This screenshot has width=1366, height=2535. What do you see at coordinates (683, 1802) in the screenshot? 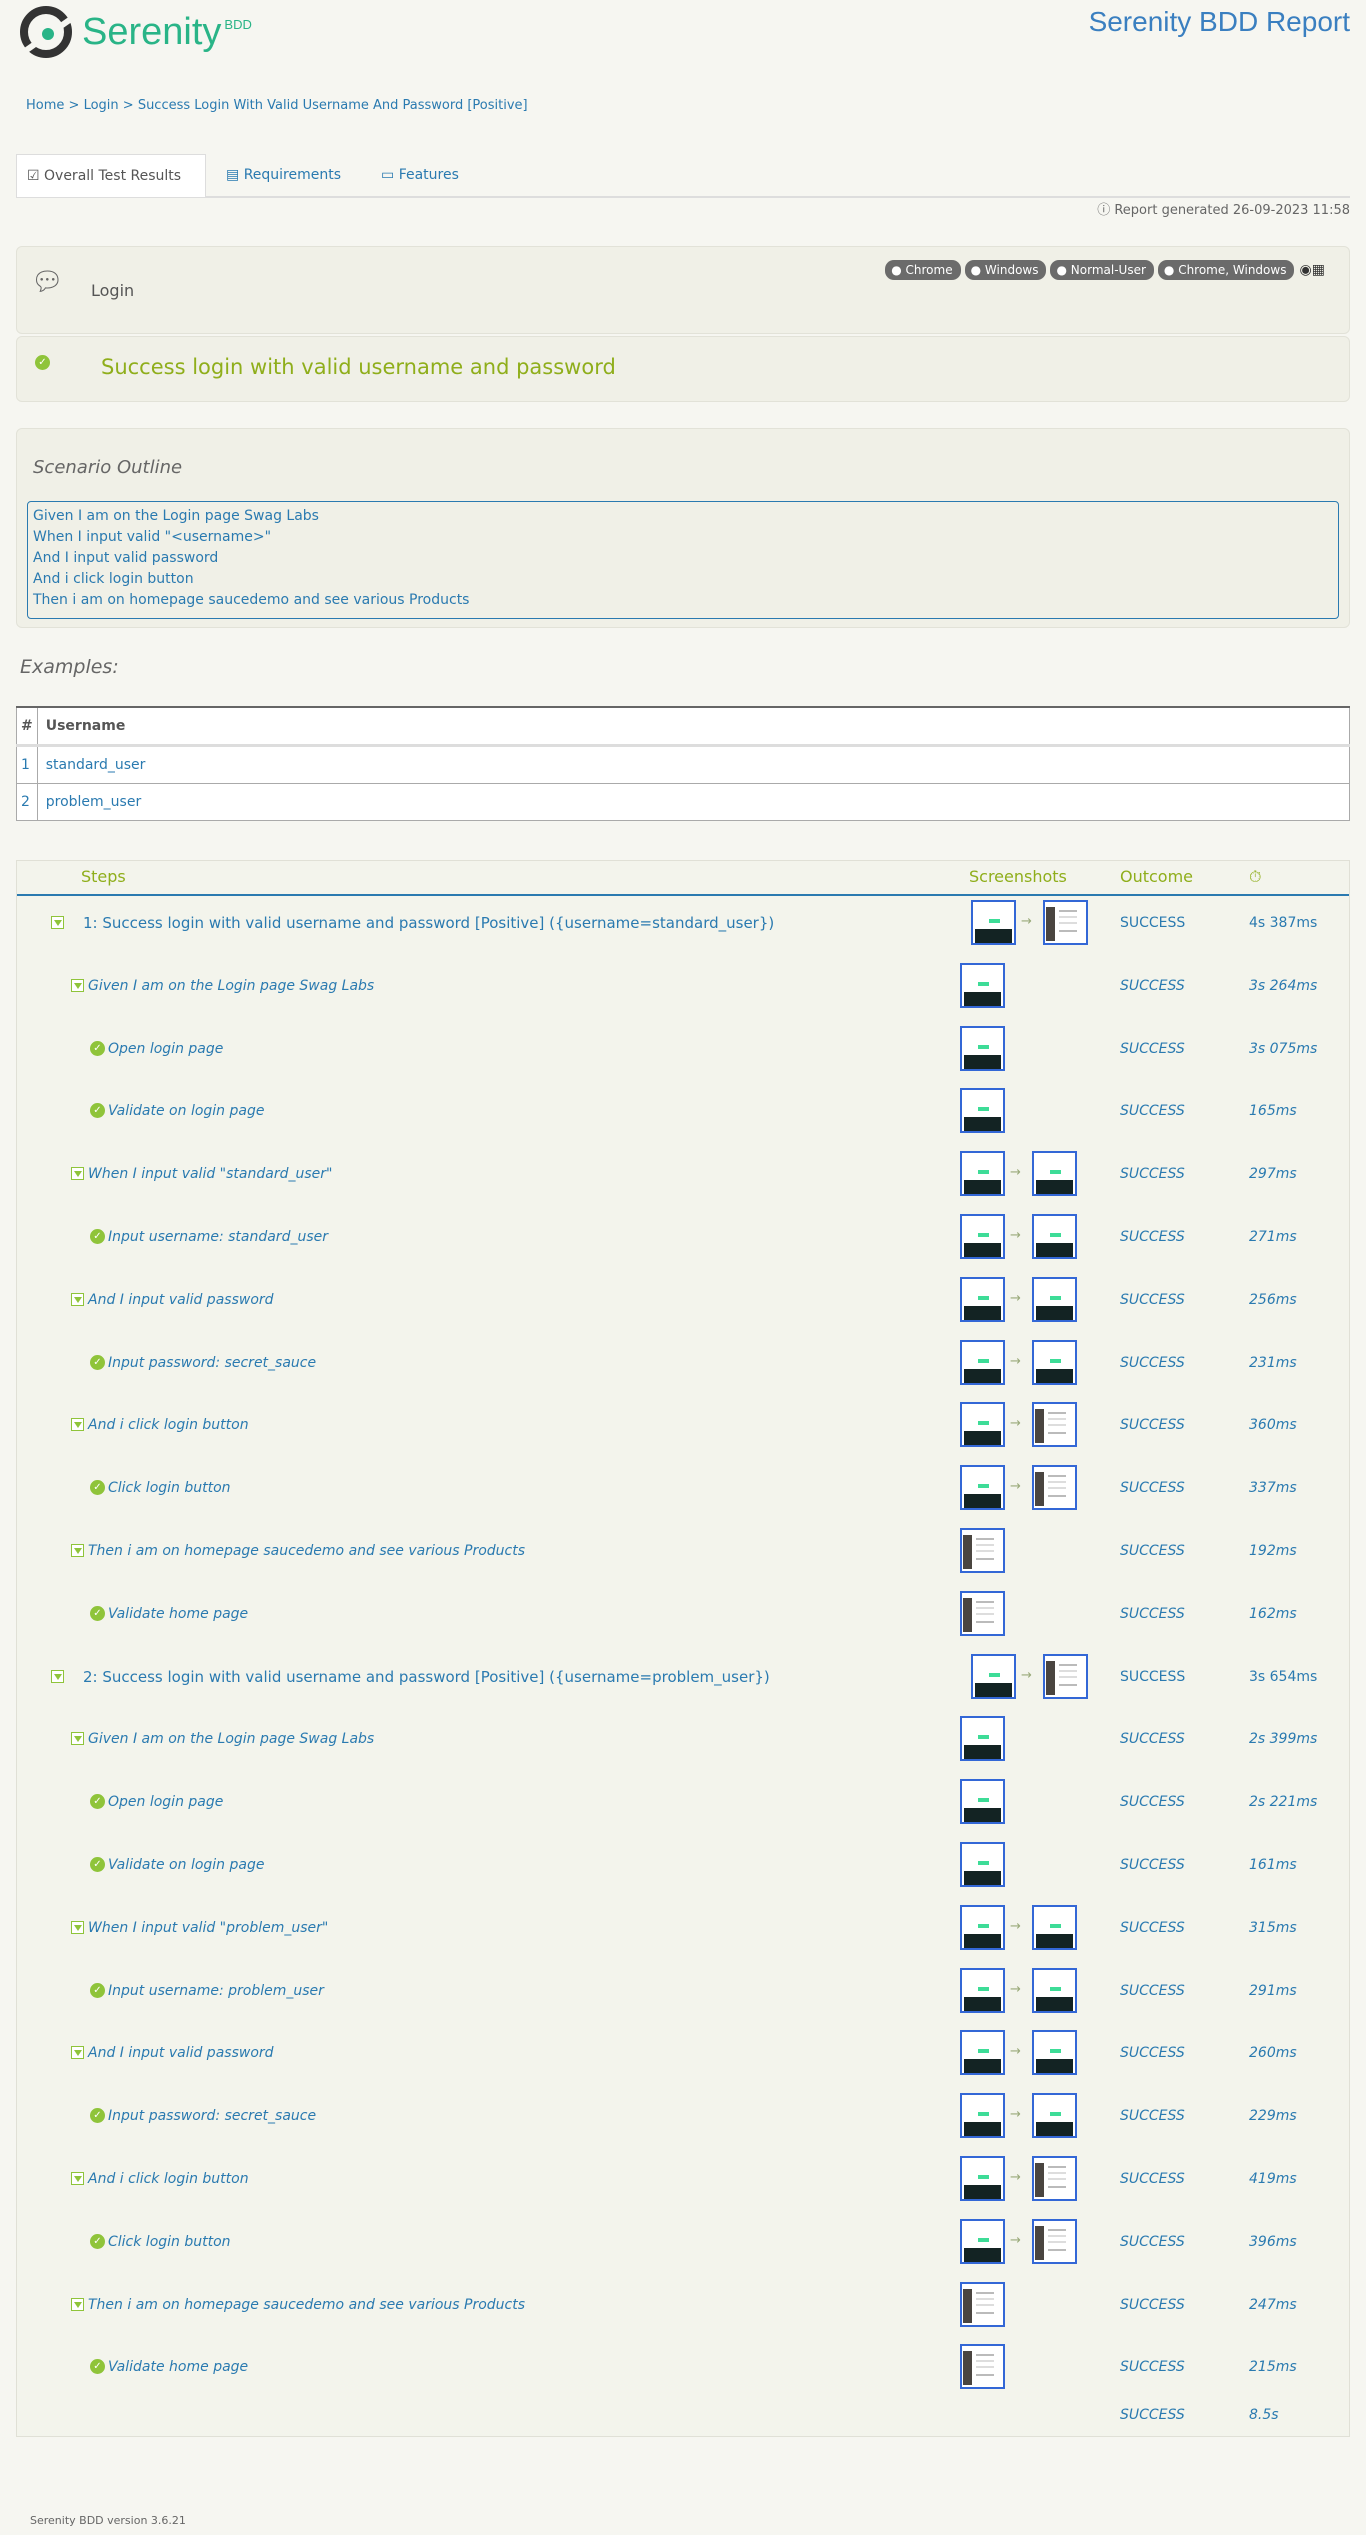
I see `step-row: ✓ Open login page SUCCESS 2s 221ms` at bounding box center [683, 1802].